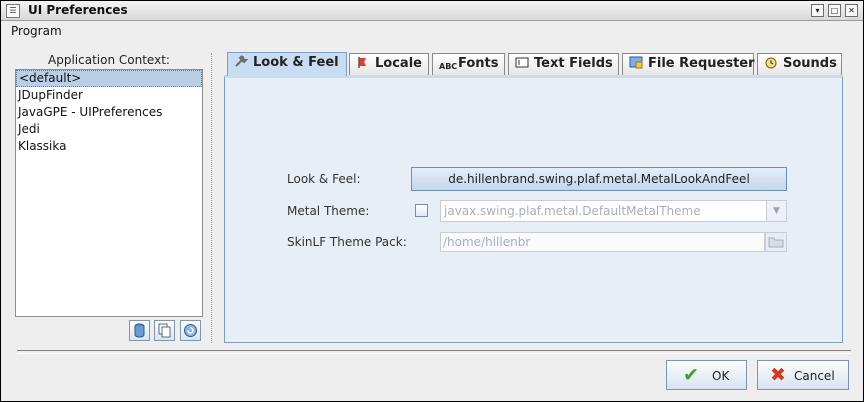  Describe the element at coordinates (706, 375) in the screenshot. I see `ok-button: ✔ OK` at that location.